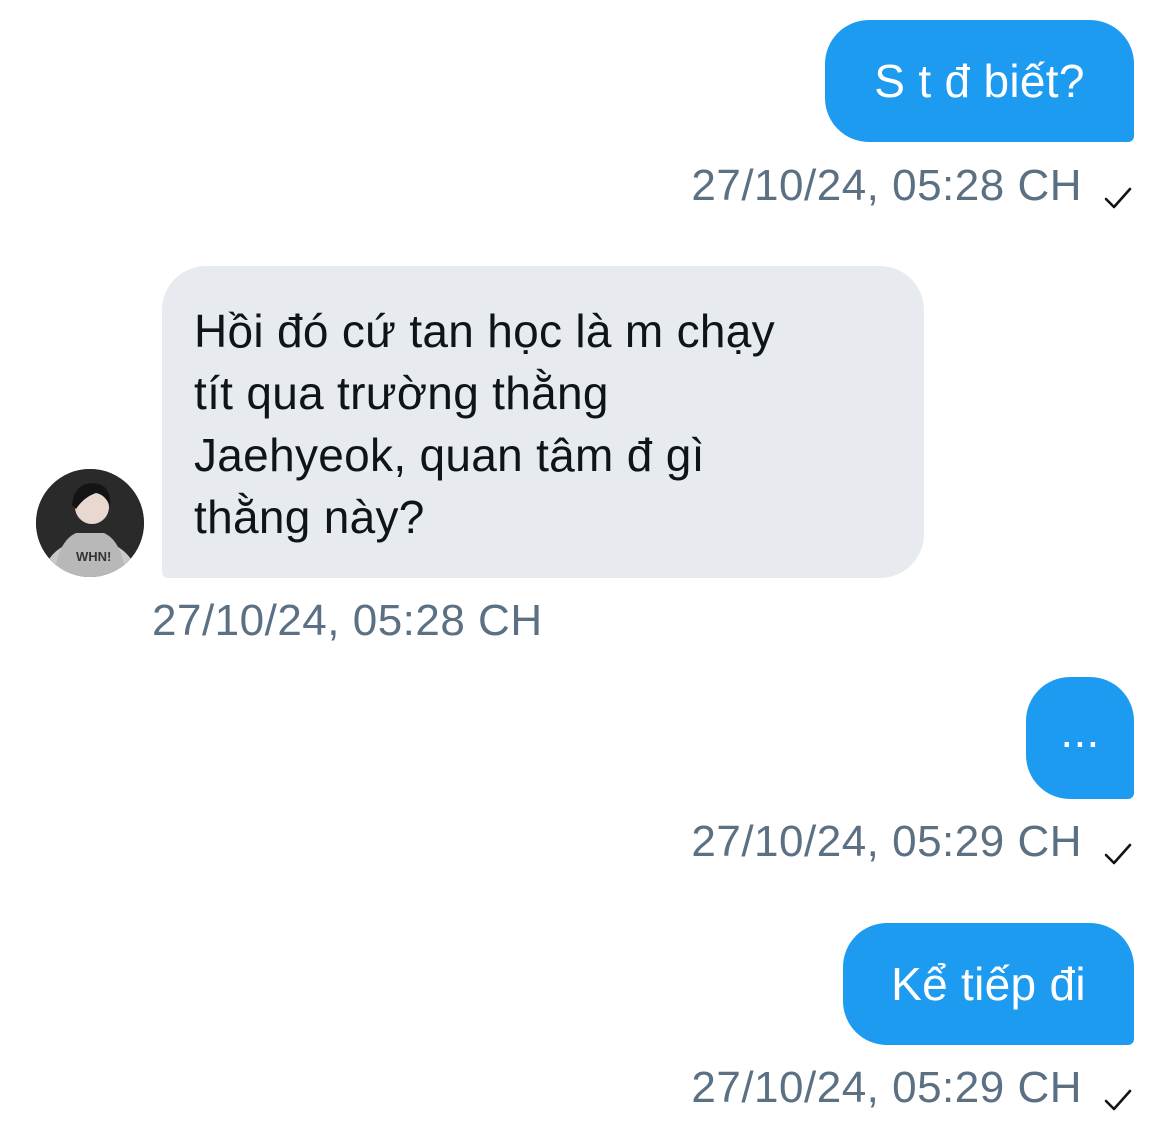  I want to click on message-line: Jaehyeok, quan tâm đ gì, so click(449, 455).